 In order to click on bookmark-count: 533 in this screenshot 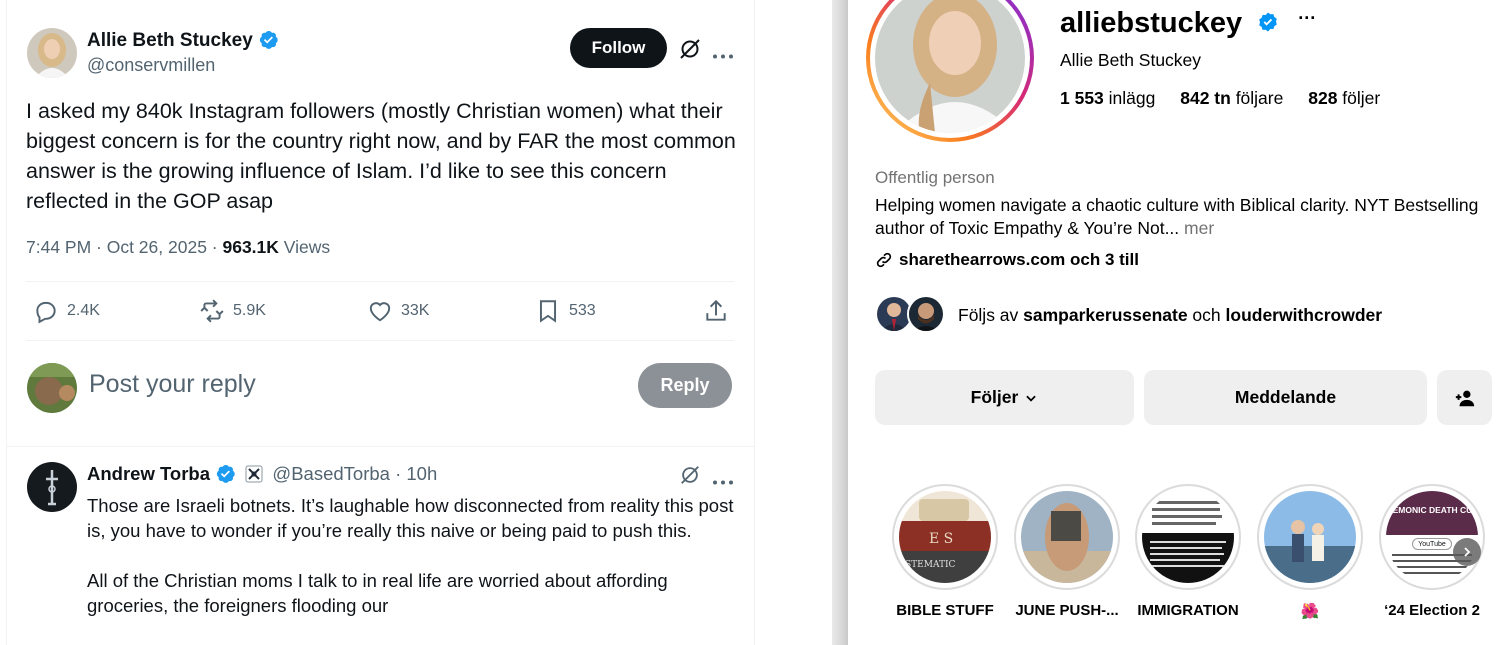, I will do `click(582, 310)`.